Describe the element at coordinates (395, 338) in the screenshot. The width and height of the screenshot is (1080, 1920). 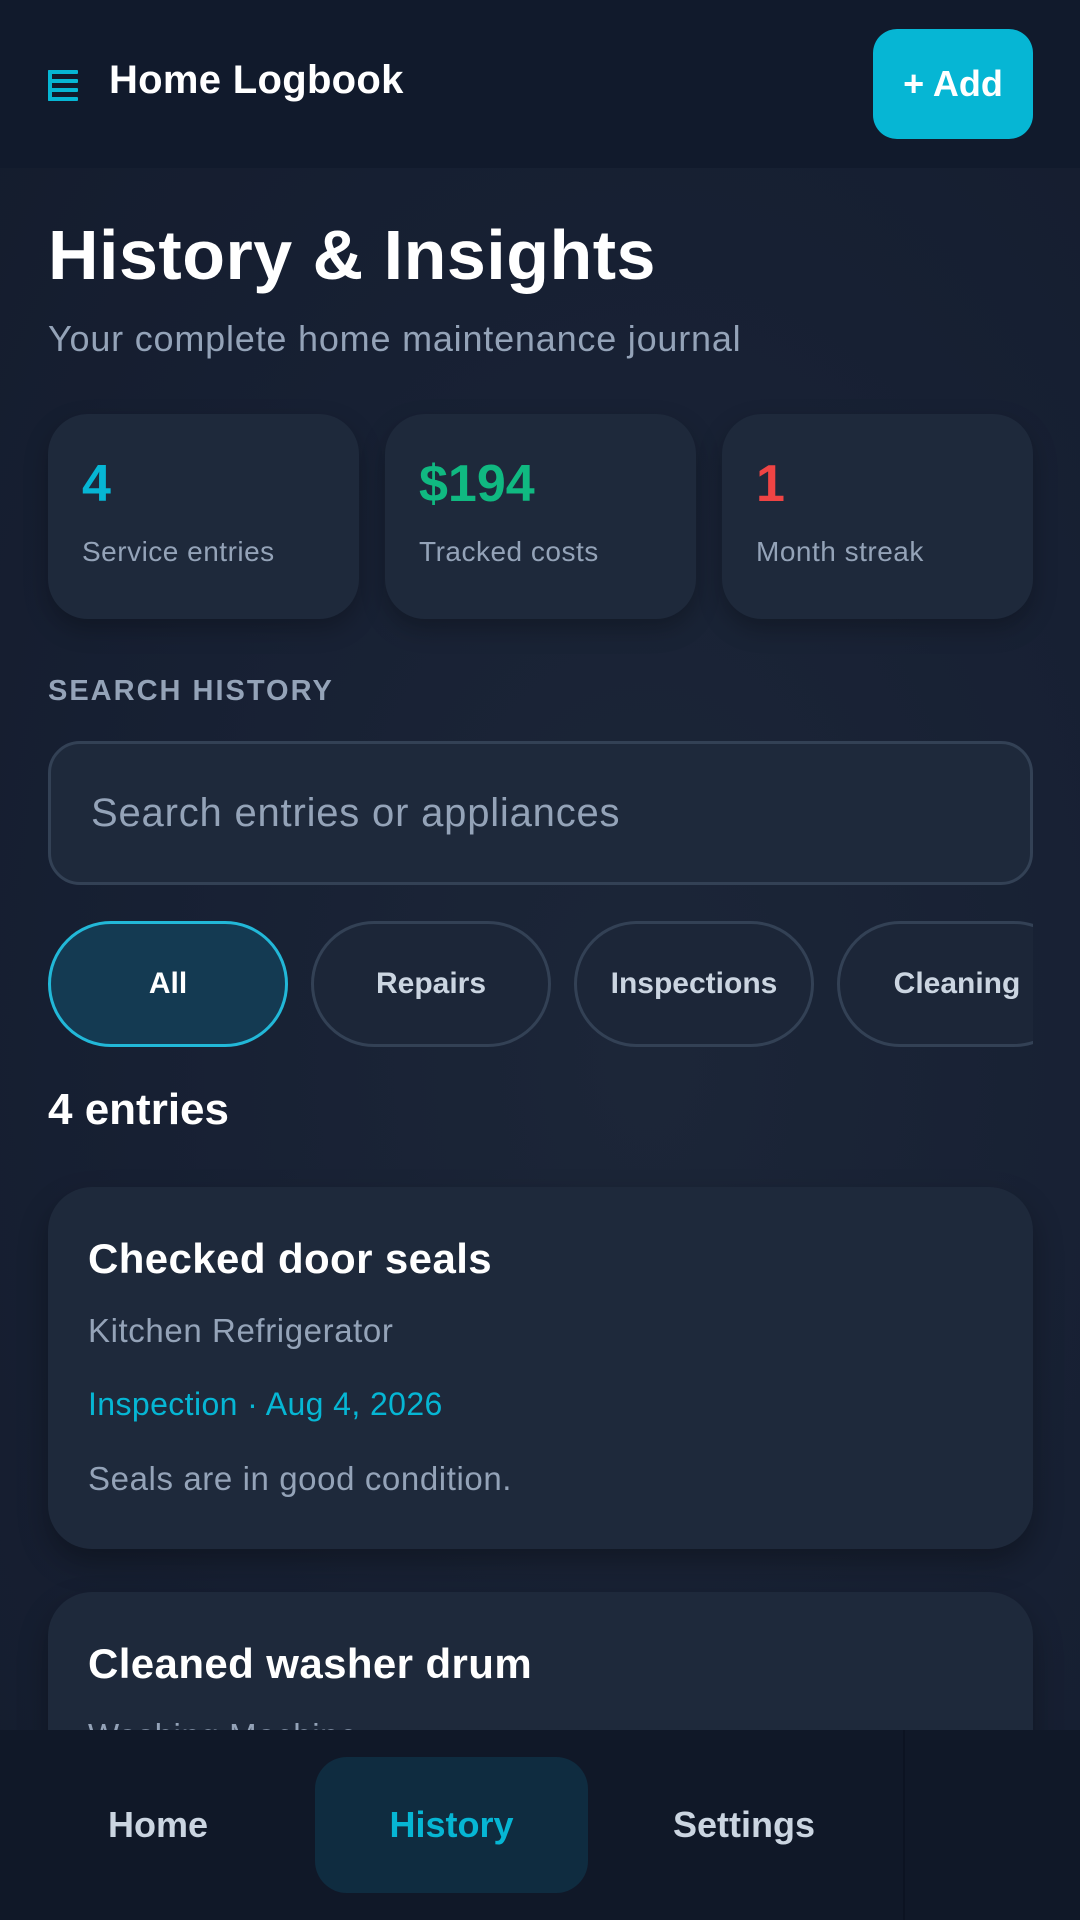
I see `page-subtitle: Your complete home maintenance journal` at that location.